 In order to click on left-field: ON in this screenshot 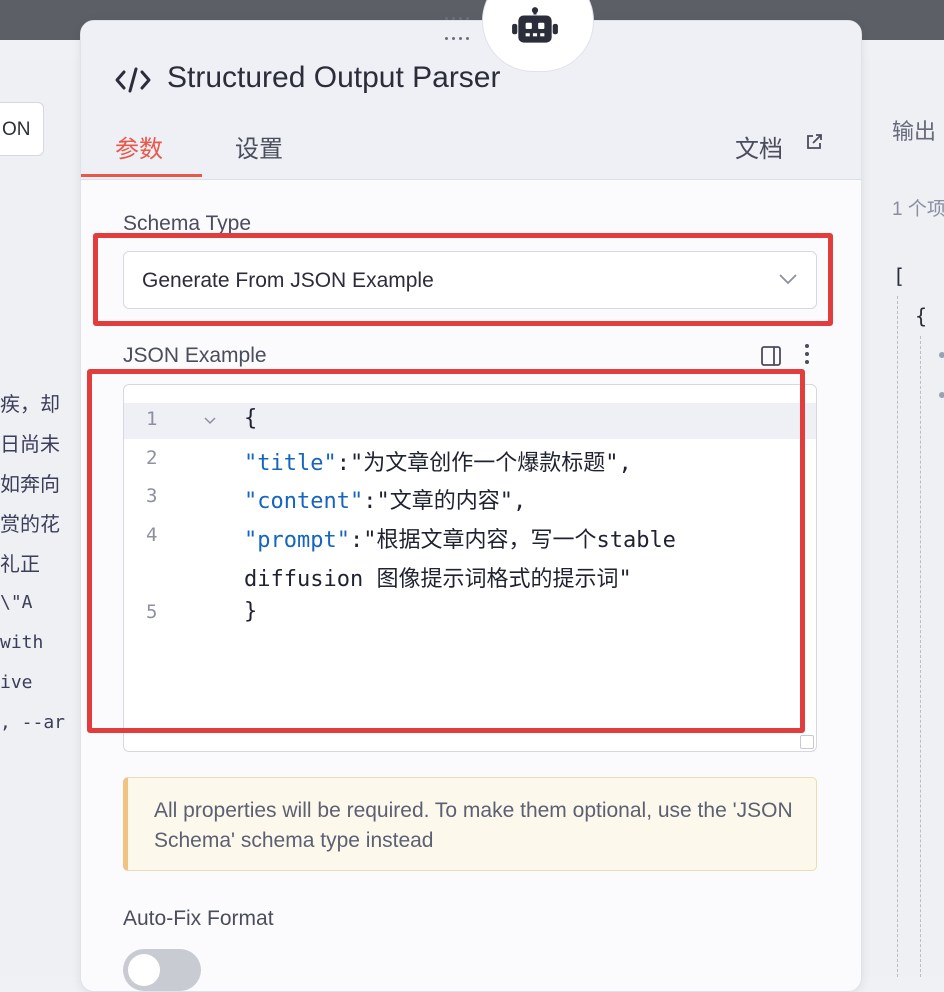, I will do `click(22, 129)`.